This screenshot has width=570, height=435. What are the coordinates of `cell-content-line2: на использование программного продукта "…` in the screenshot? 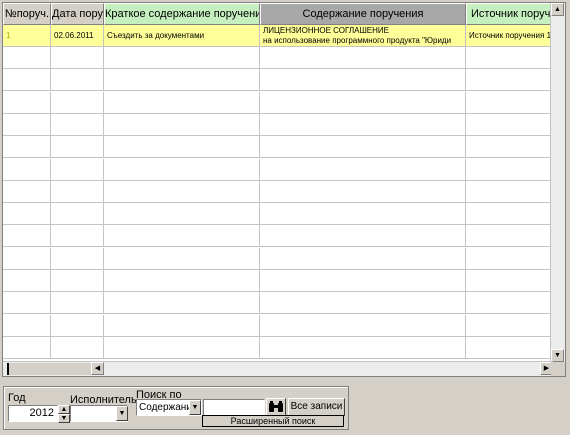 It's located at (357, 40).